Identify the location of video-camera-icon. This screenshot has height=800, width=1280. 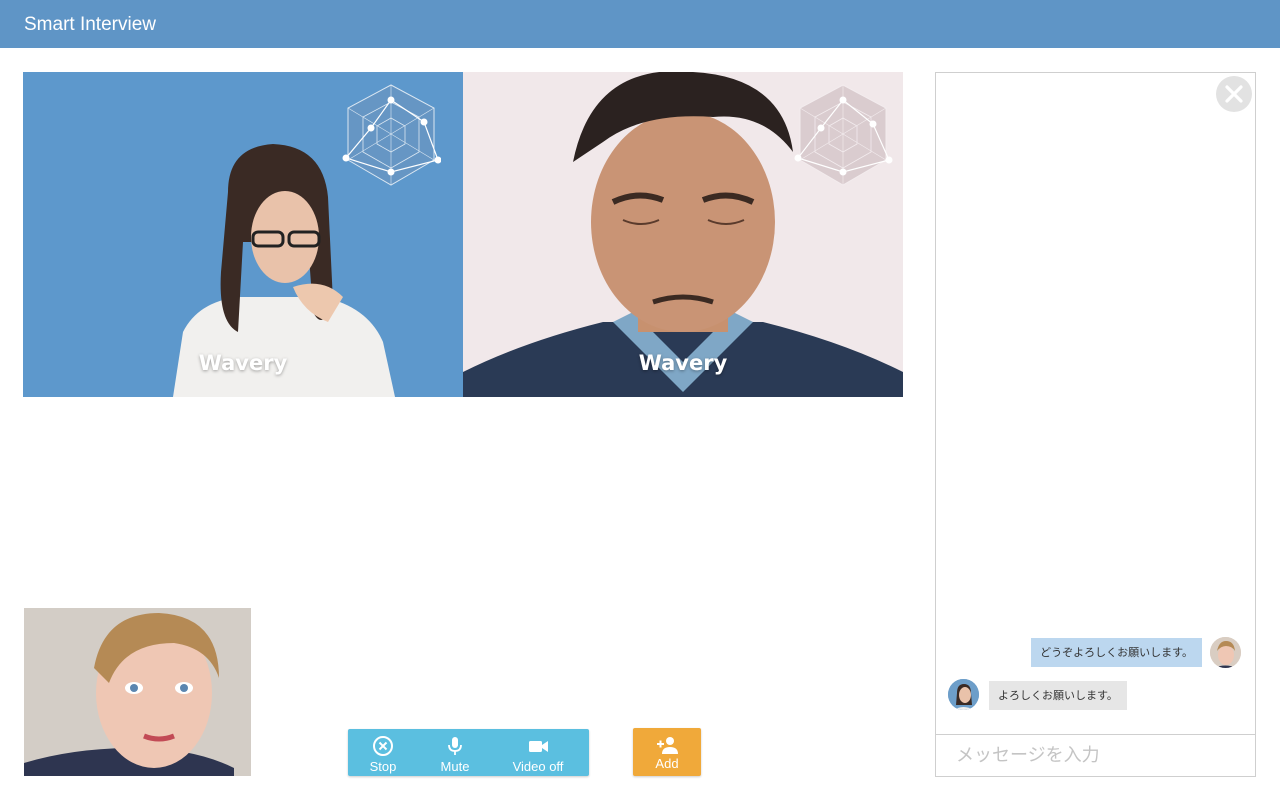
(538, 746).